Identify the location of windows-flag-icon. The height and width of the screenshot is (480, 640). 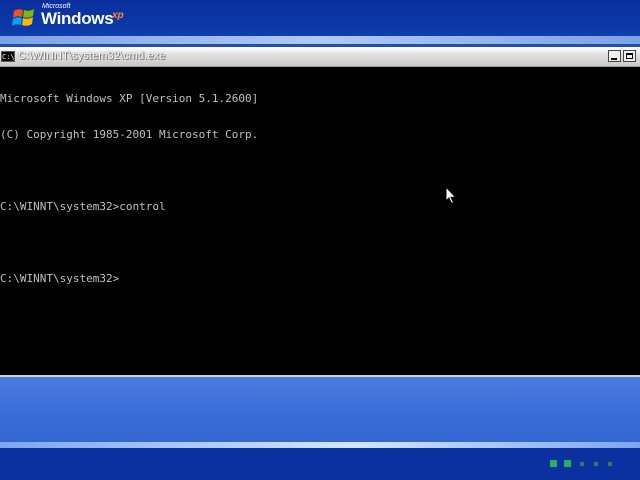
(23, 17).